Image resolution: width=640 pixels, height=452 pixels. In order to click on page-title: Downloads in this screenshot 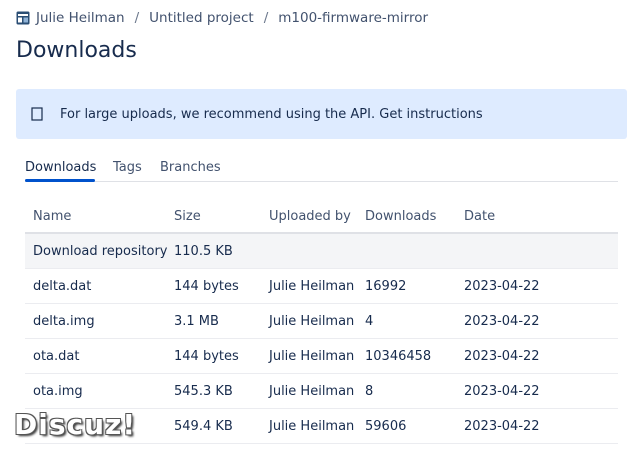, I will do `click(76, 50)`.